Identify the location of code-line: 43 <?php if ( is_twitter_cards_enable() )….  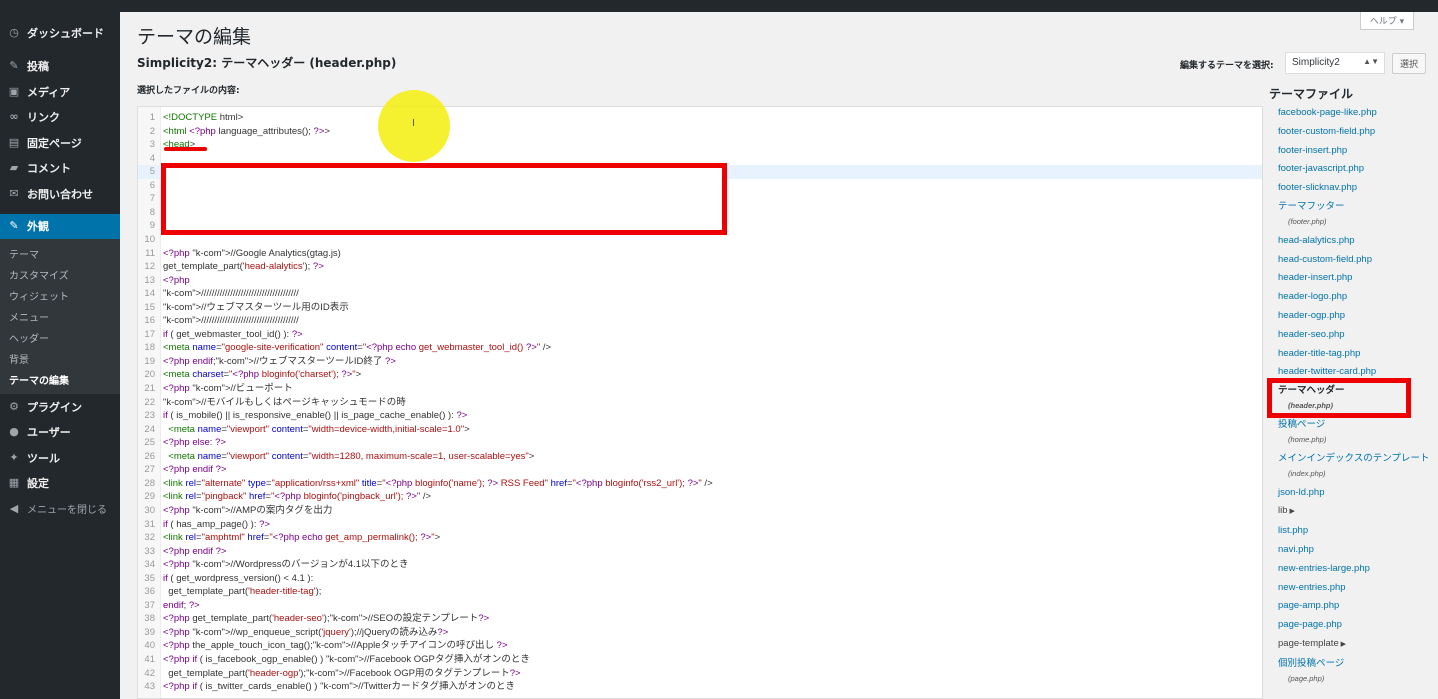
(700, 687).